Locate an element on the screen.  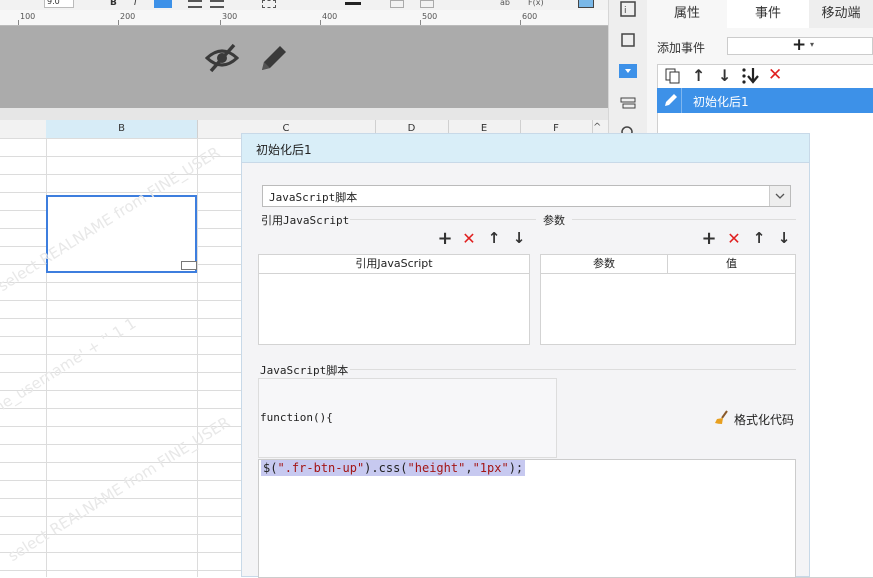
code-editor: $(".fr-btn-up").css("height","1px"); is located at coordinates (527, 518).